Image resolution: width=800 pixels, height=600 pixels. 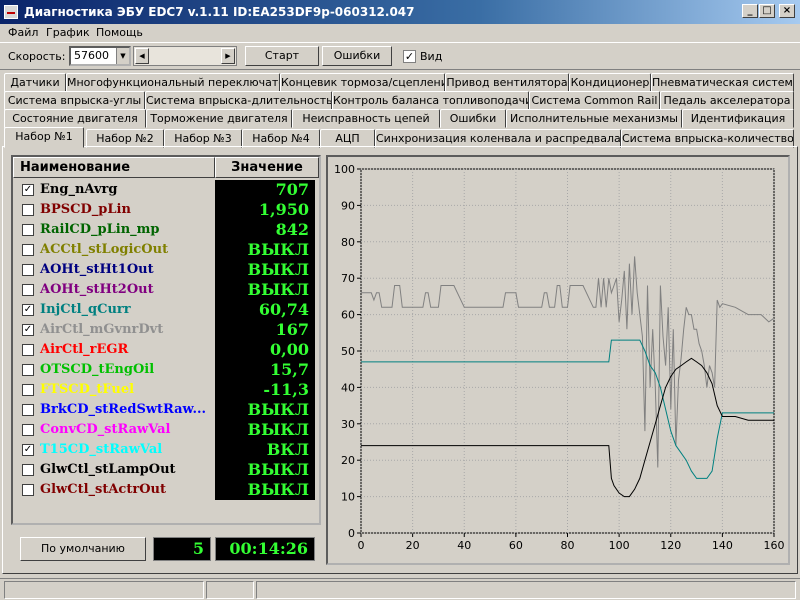 I want to click on table-row: GlwCtl_stLampOut ВЫКЛ, so click(x=166, y=470).